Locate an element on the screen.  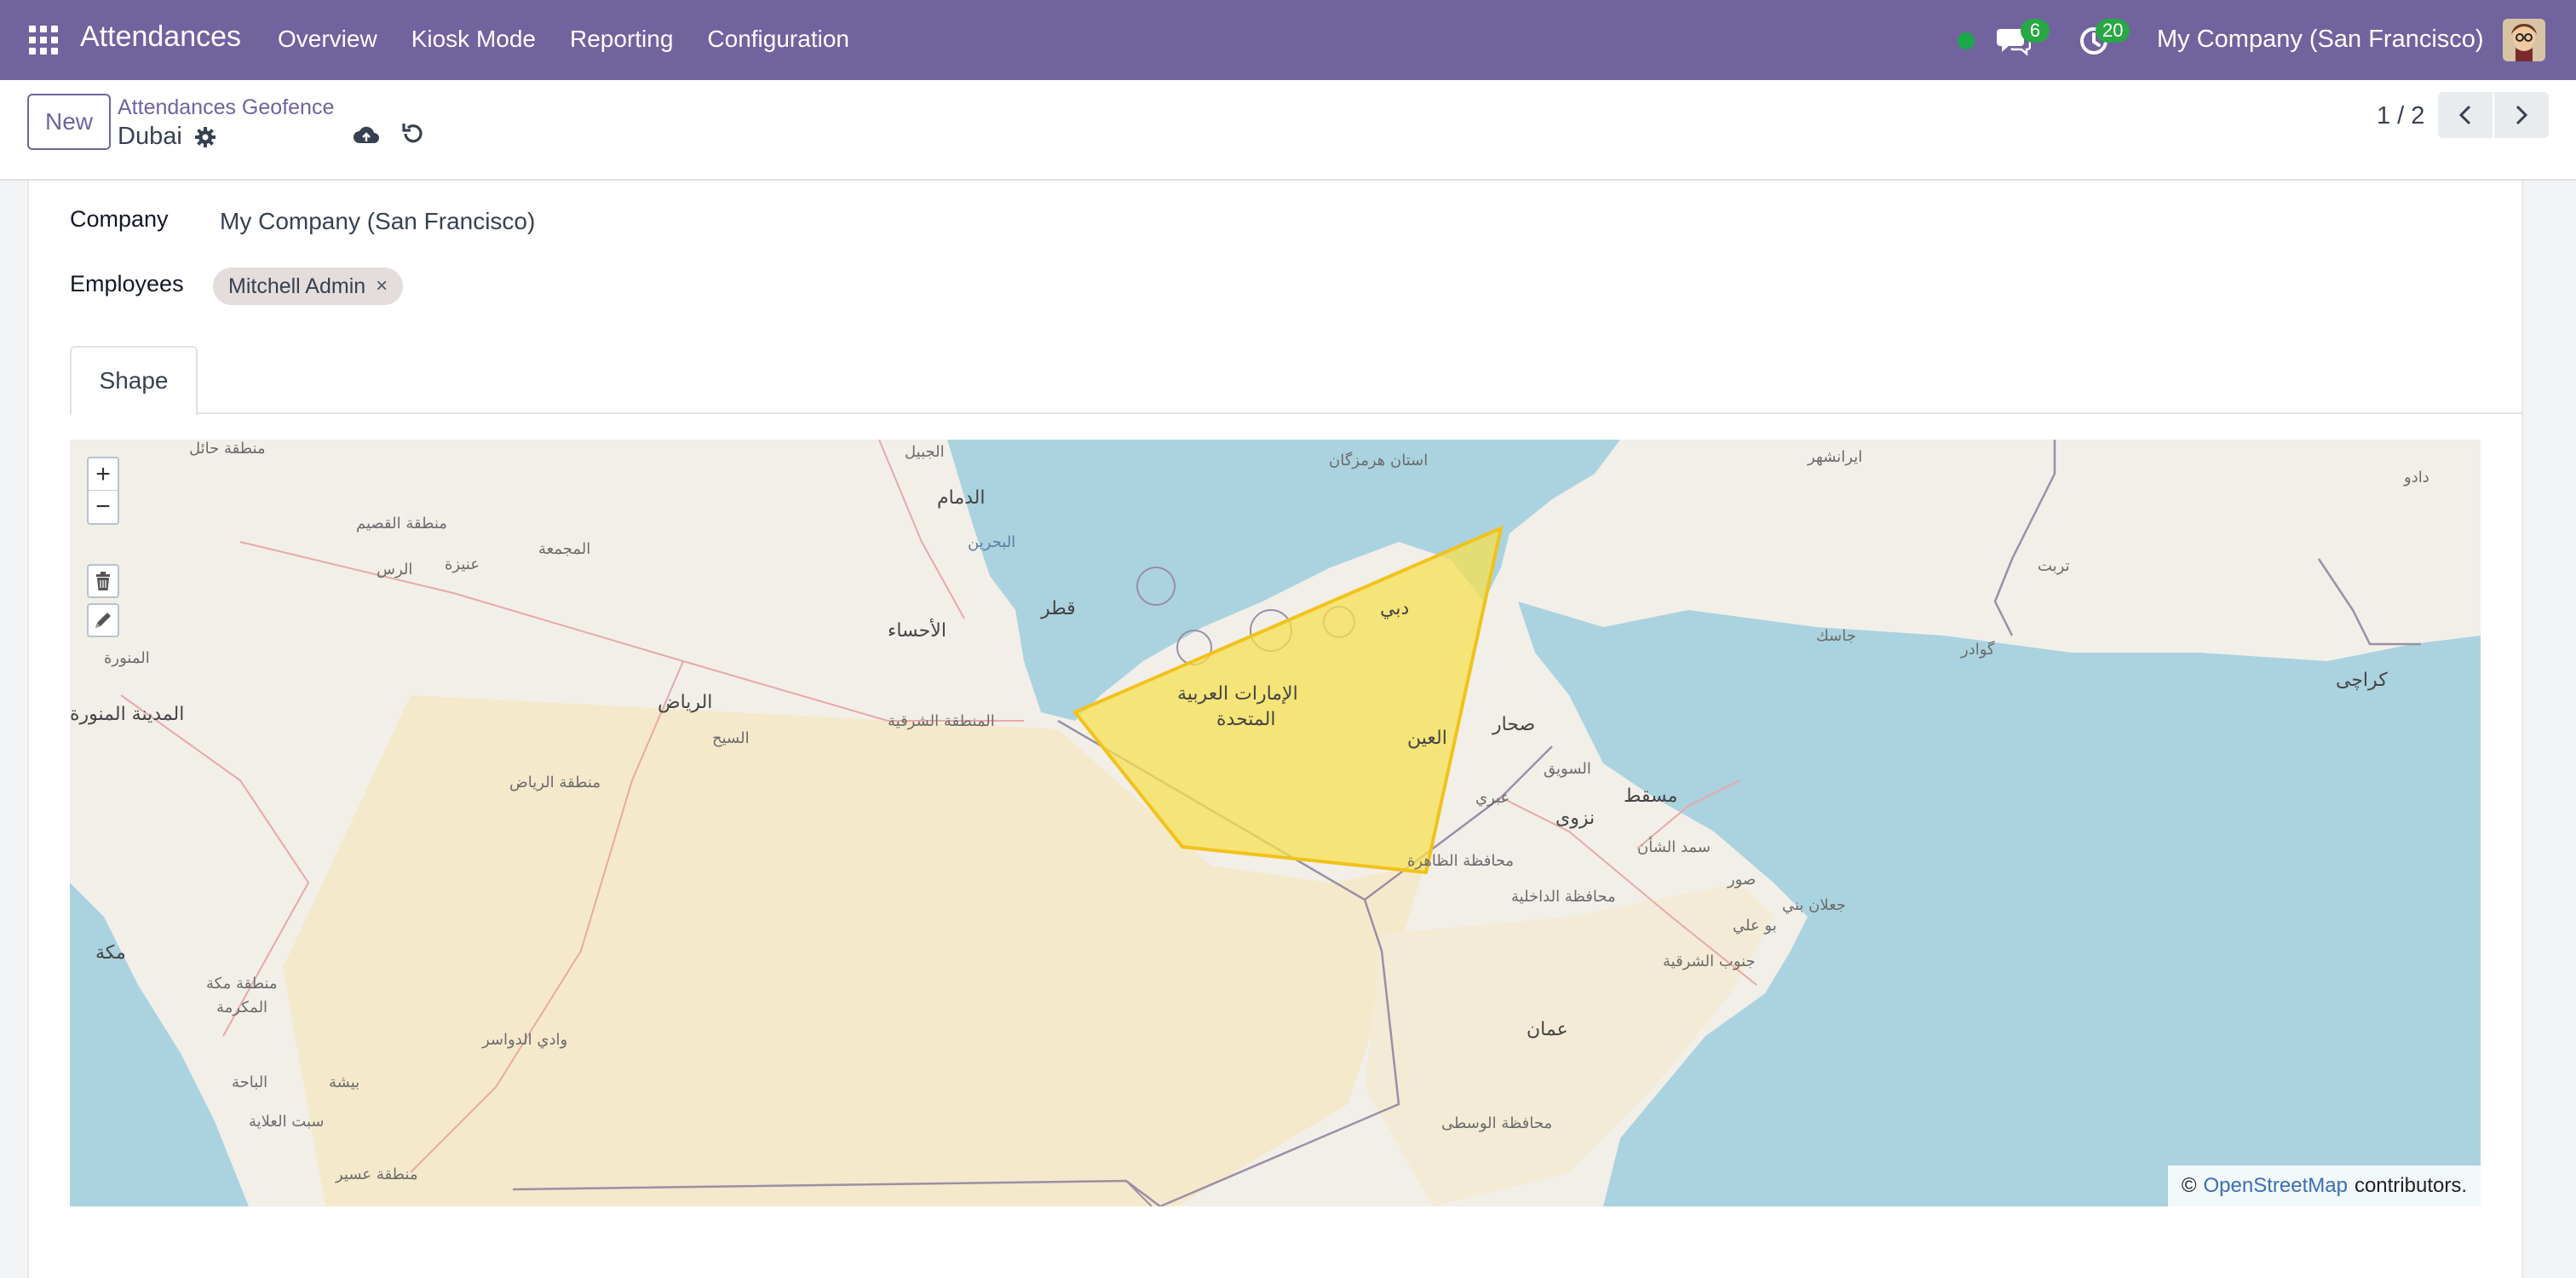
new-button: New is located at coordinates (69, 122).